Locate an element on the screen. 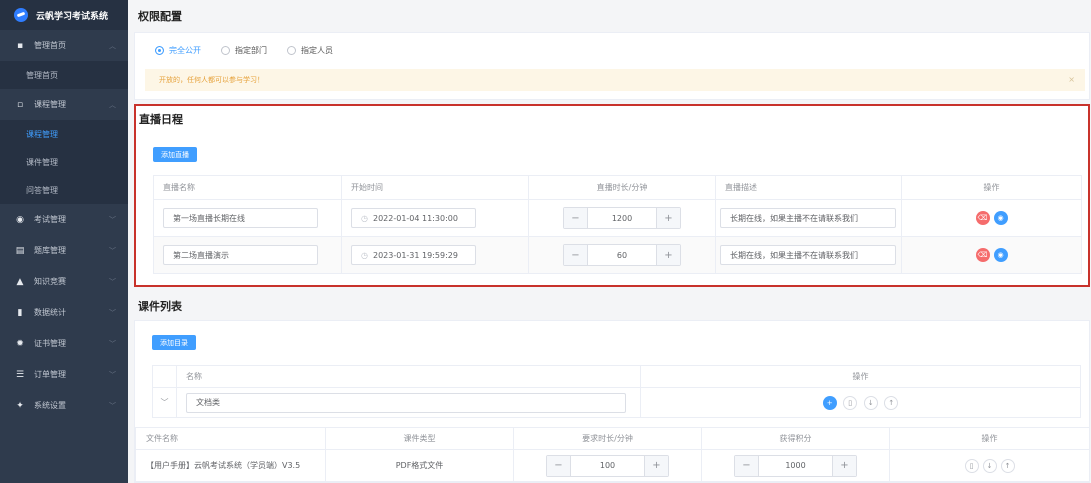 The height and width of the screenshot is (483, 1091). radio-dot-icon is located at coordinates (159, 50).